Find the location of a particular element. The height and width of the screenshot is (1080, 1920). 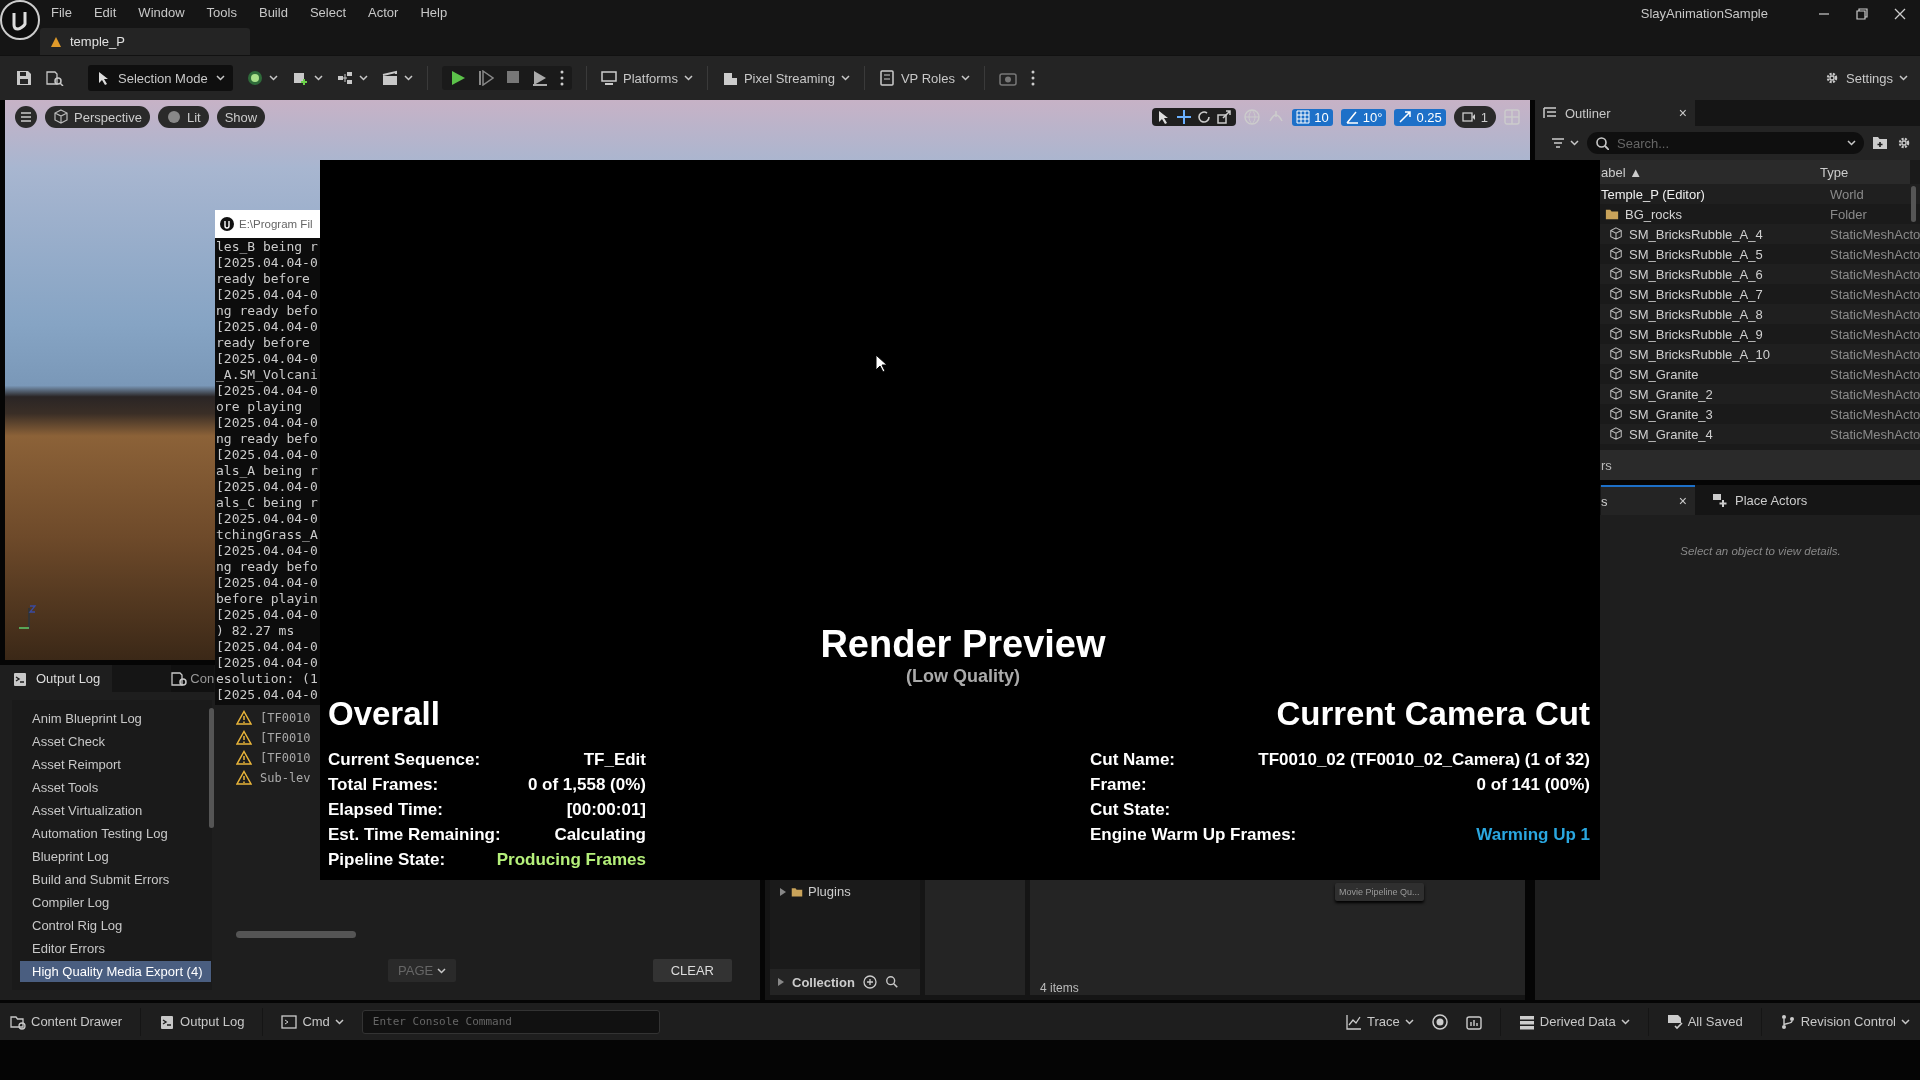

category-item: High Quality Media Export (4) is located at coordinates (115, 971).